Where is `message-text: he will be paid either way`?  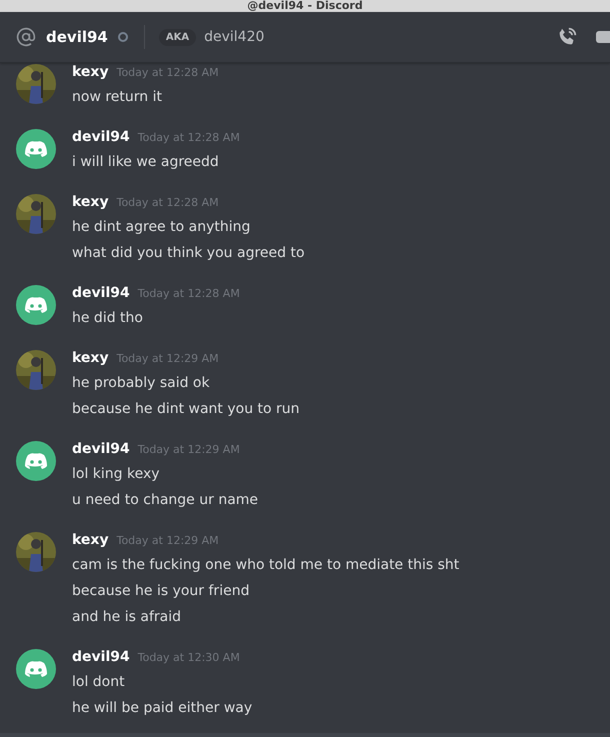 message-text: he will be paid either way is located at coordinates (162, 708).